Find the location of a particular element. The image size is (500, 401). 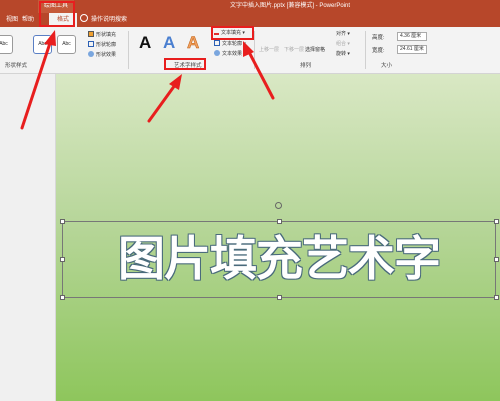

rotate-button: 旋转 ▾ is located at coordinates (343, 54).